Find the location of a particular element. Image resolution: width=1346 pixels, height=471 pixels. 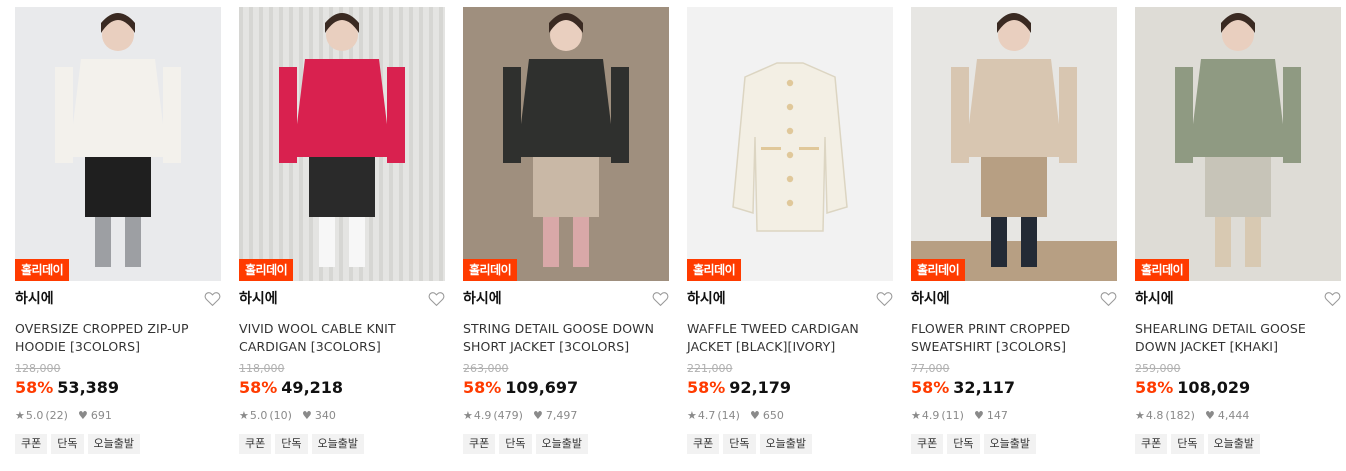

product-name-line-1: VIVID WOOL CABLE KNIT is located at coordinates (342, 329).